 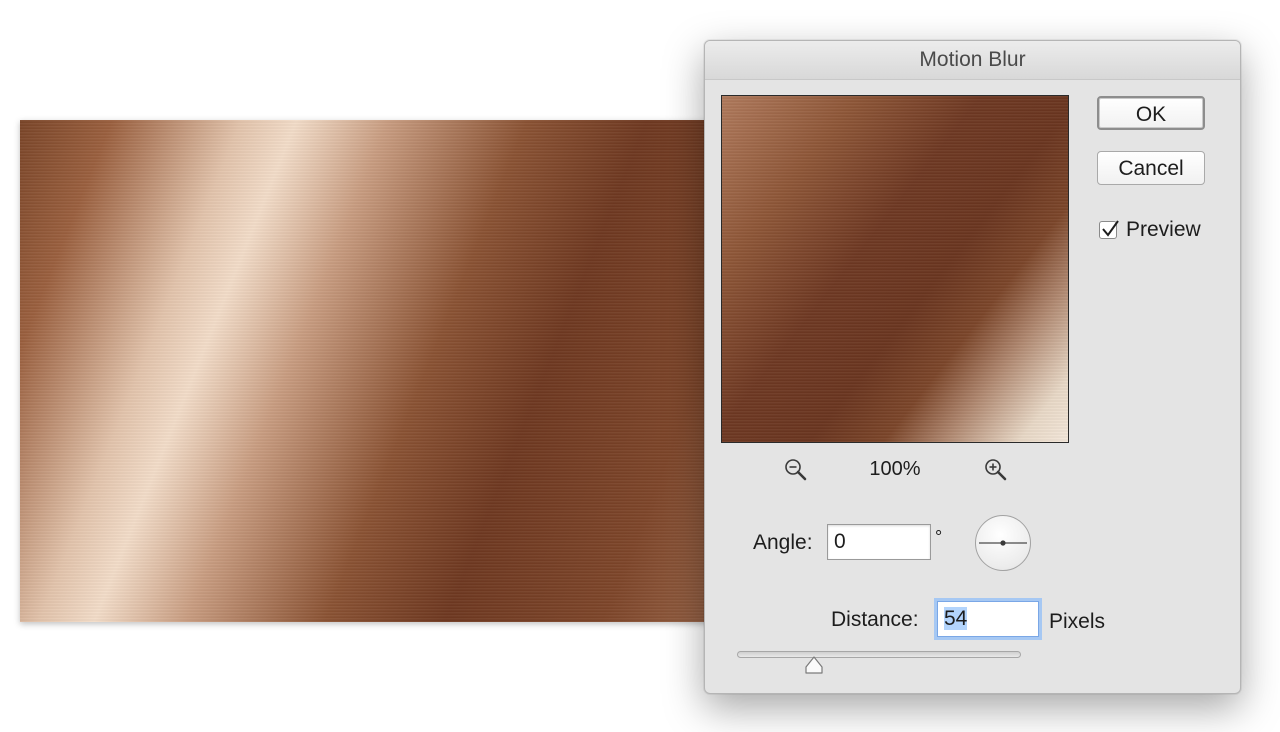 I want to click on cancel-button: Cancel, so click(x=1151, y=168).